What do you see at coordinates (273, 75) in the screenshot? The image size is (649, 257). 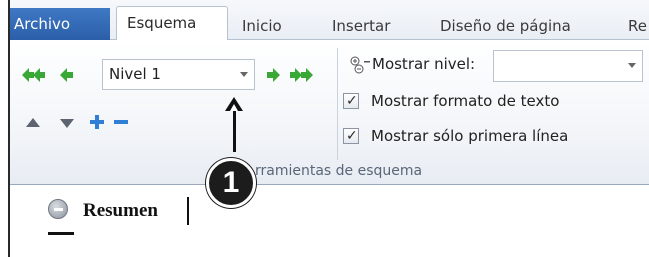 I see `right-green-arrow-icon` at bounding box center [273, 75].